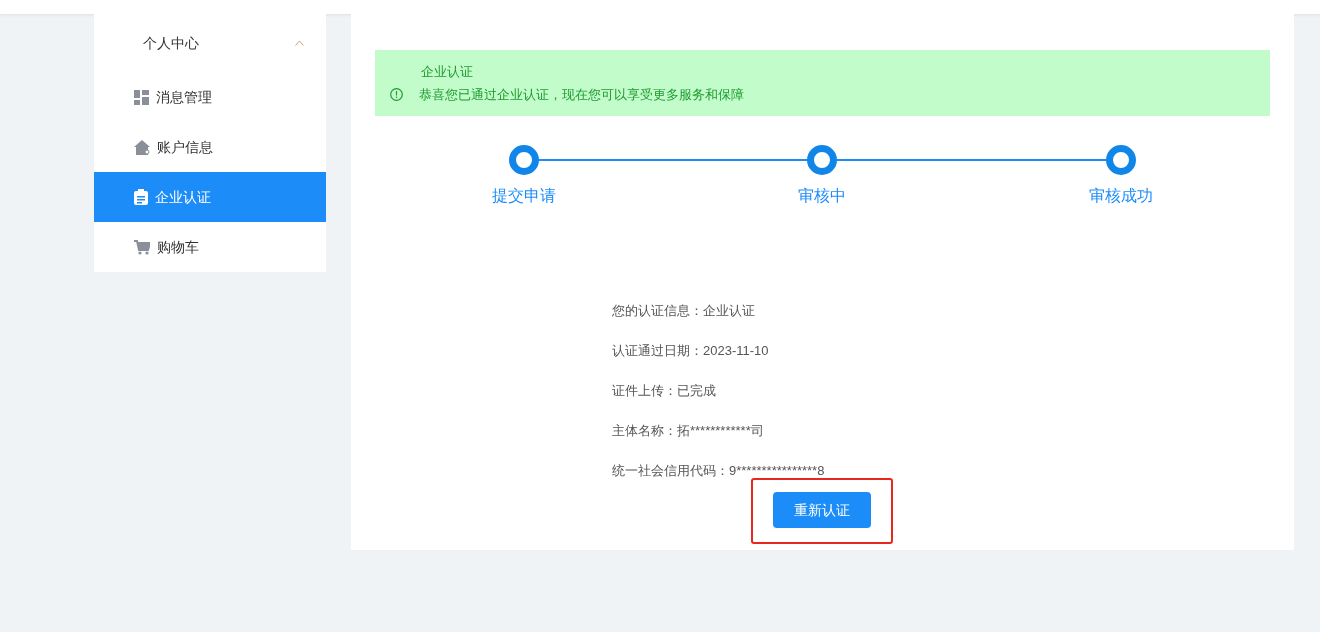  Describe the element at coordinates (141, 197) in the screenshot. I see `clipboard-icon` at that location.